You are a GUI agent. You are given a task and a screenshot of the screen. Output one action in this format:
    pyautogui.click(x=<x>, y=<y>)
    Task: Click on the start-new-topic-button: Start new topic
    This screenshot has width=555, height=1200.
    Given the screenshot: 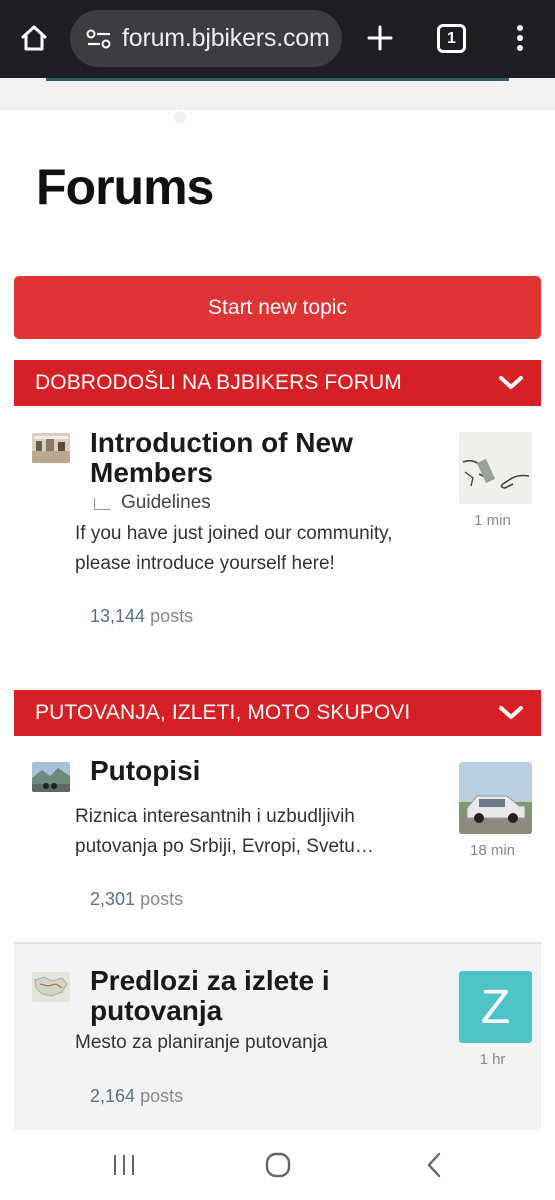 What is the action you would take?
    pyautogui.click(x=277, y=307)
    